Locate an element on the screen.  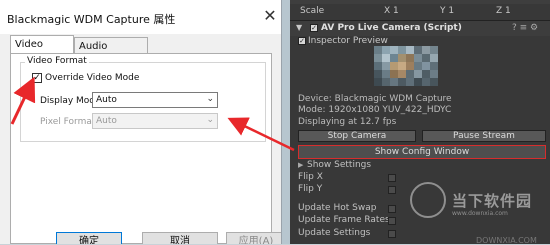
update-hot-swap-label: Update Hot Swap is located at coordinates (337, 208).